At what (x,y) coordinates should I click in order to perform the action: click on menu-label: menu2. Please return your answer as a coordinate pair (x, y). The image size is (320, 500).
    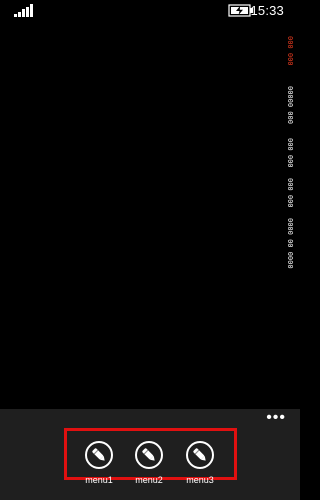
    Looking at the image, I should click on (149, 480).